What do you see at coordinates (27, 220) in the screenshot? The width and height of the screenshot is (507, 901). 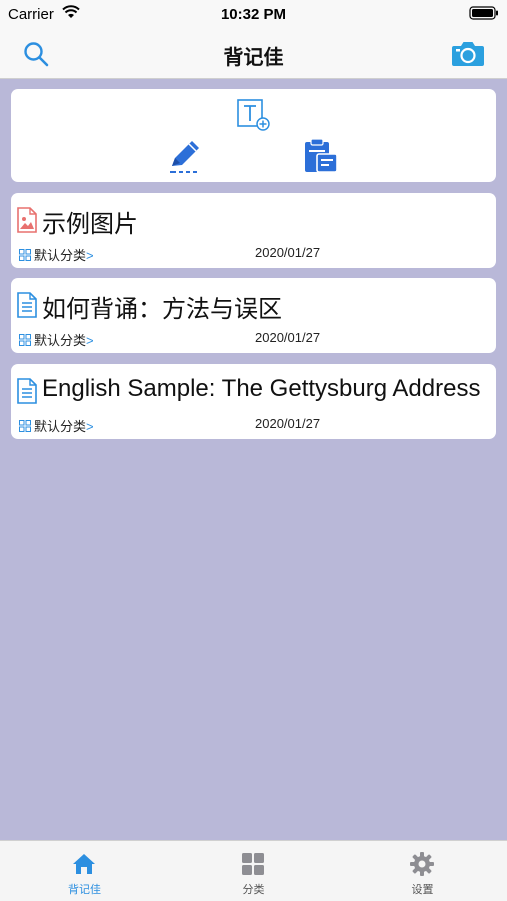 I see `image-file-icon` at bounding box center [27, 220].